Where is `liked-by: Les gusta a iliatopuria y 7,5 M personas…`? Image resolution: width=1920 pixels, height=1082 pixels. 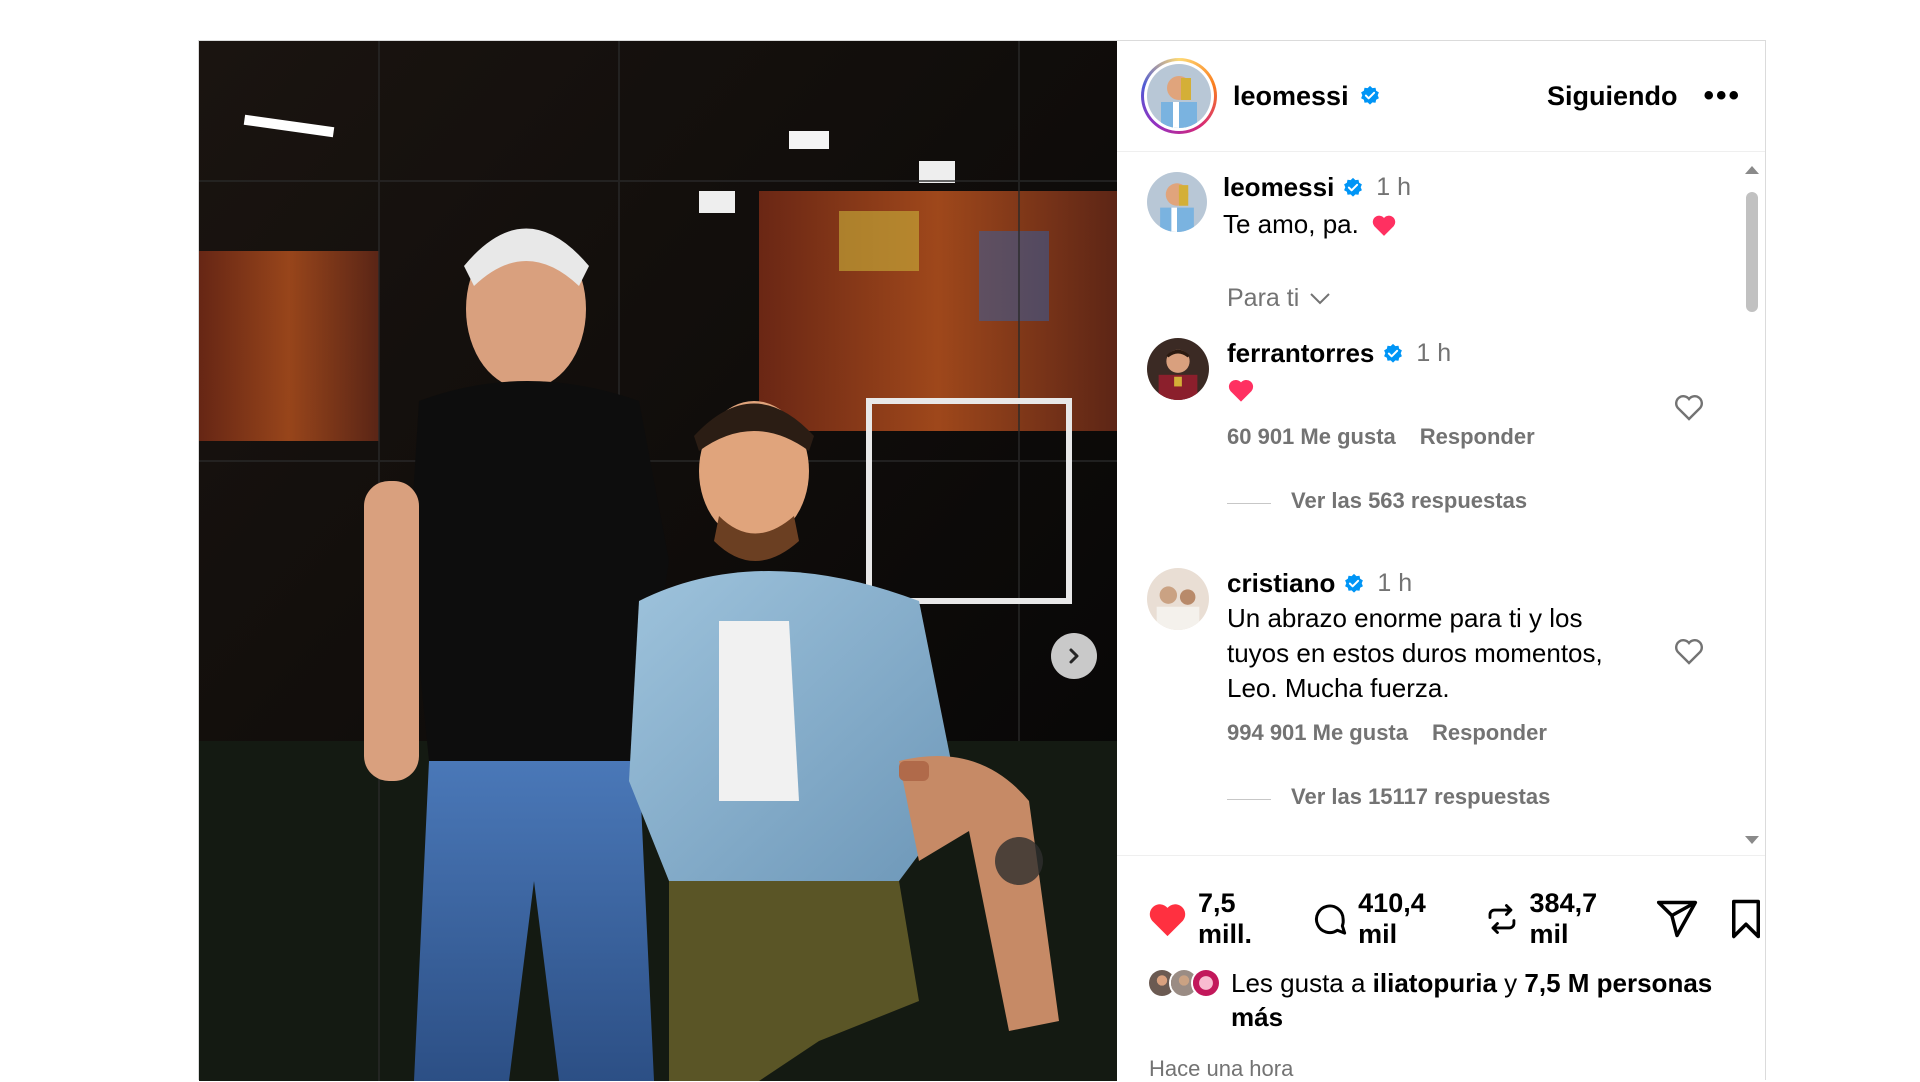 liked-by: Les gusta a iliatopuria y 7,5 M personas… is located at coordinates (1439, 1000).